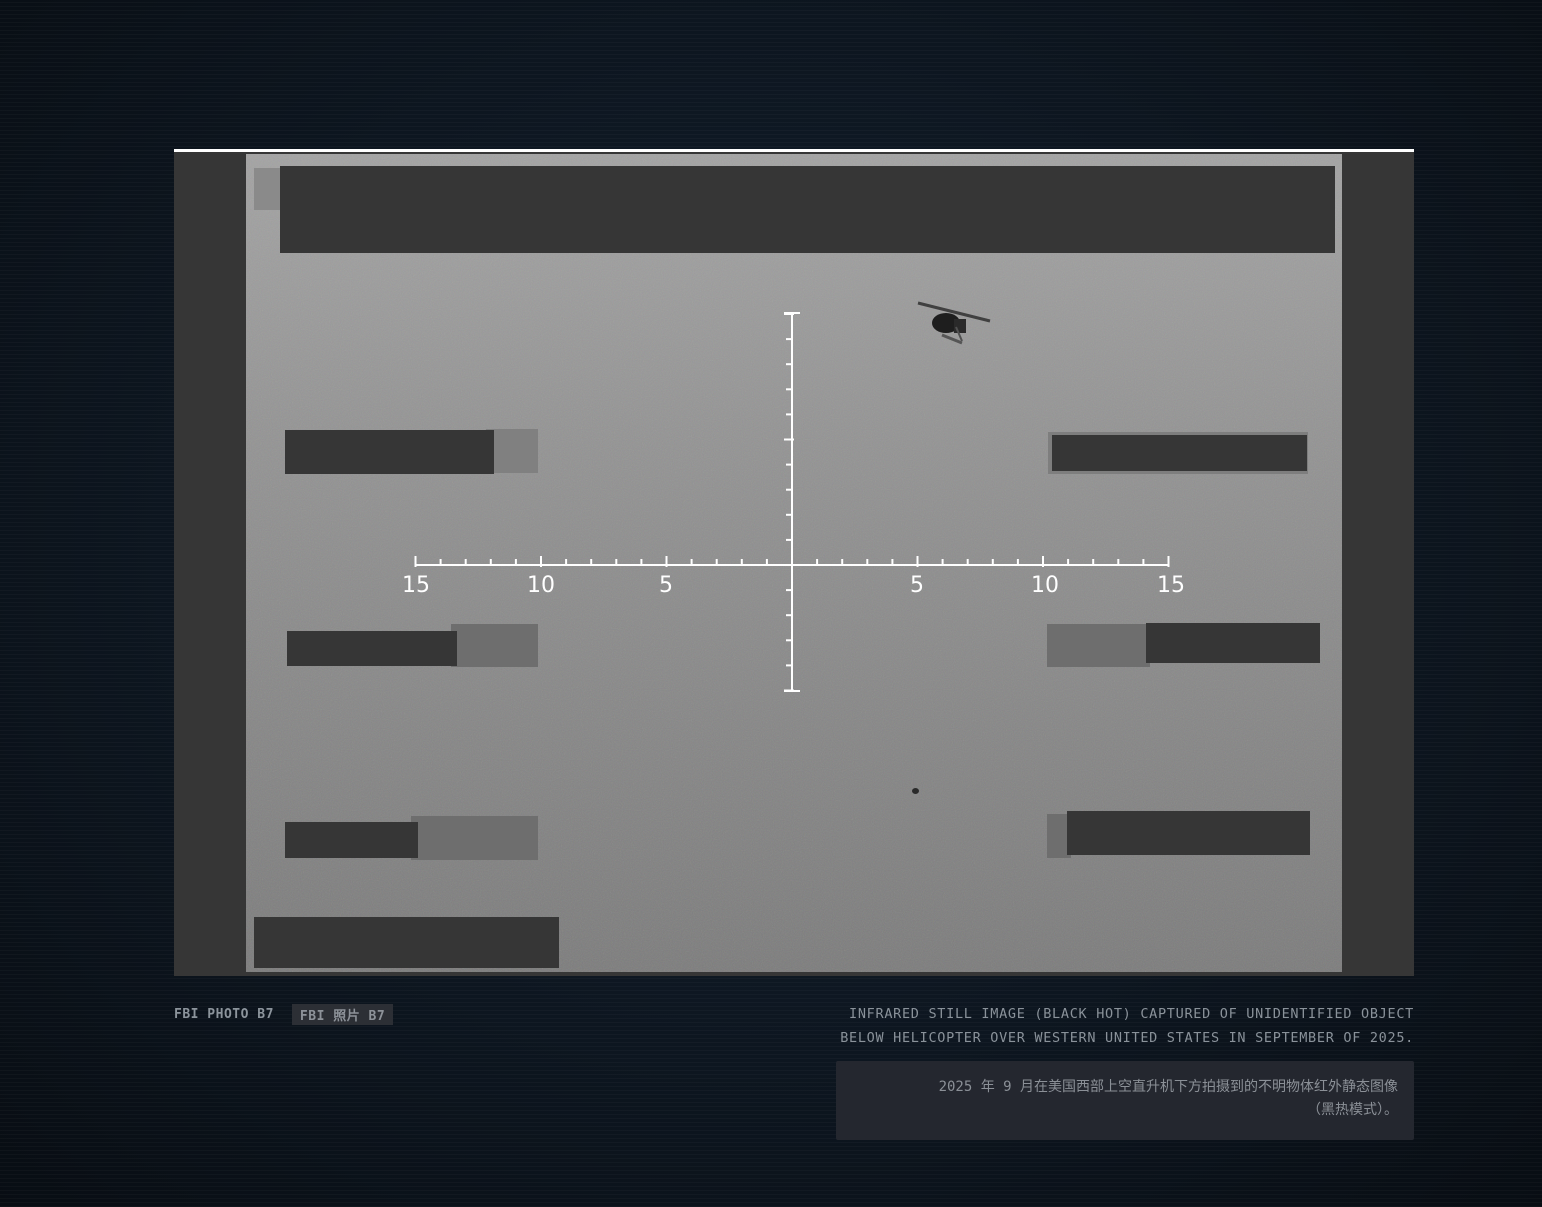 The height and width of the screenshot is (1207, 1542). What do you see at coordinates (793, 585) in the screenshot?
I see `reticle-scale-labels: 15 10 5 5 10 15` at bounding box center [793, 585].